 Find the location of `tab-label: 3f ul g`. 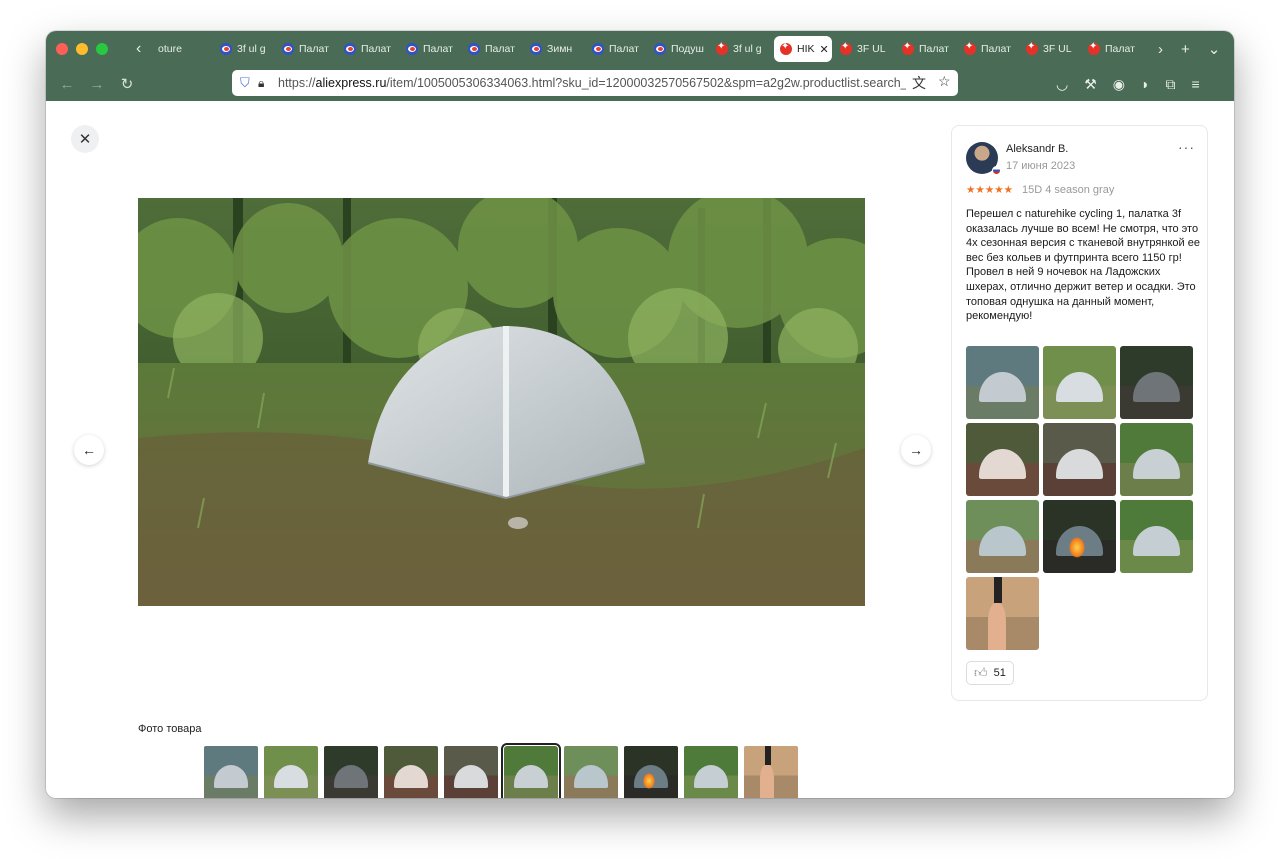

tab-label: 3f ul g is located at coordinates (747, 49).